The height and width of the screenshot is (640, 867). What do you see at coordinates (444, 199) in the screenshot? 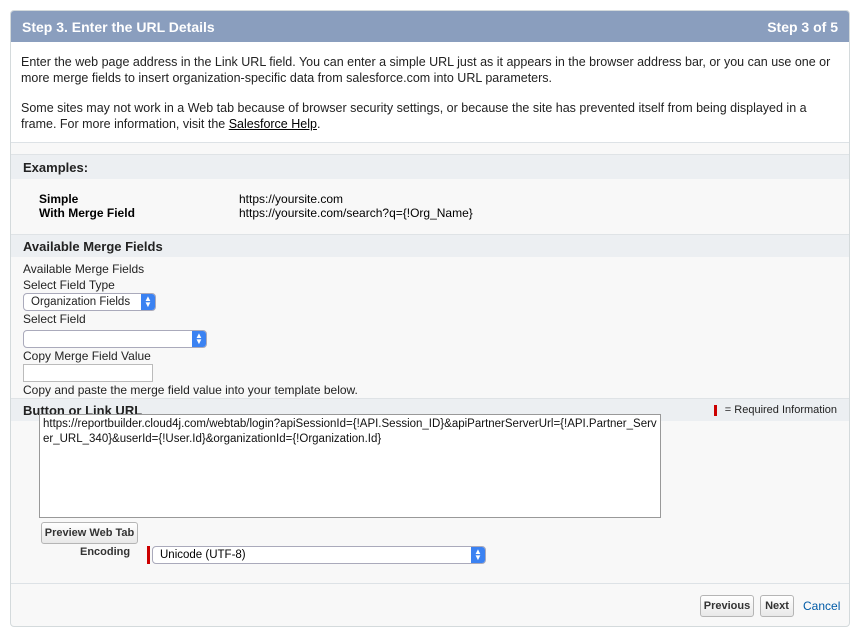
I see `example-row: Simple https://yoursite.com` at bounding box center [444, 199].